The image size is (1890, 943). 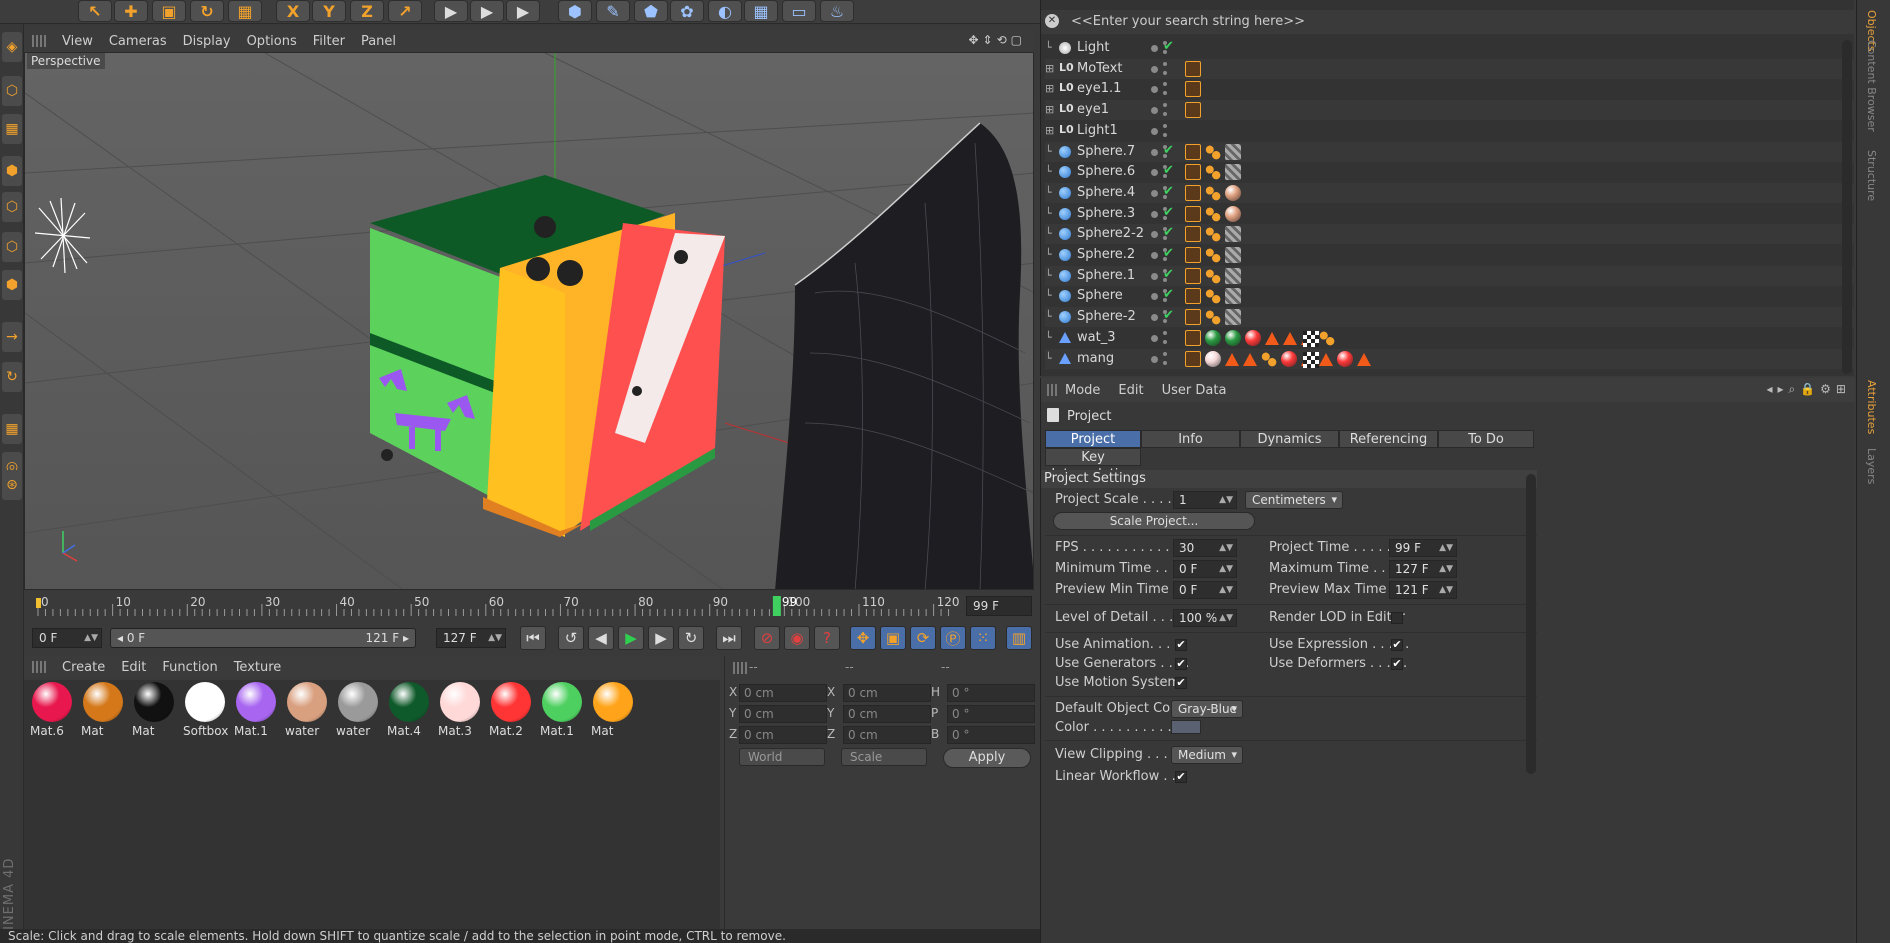 What do you see at coordinates (1397, 618) in the screenshot?
I see `render-lod-checkbox` at bounding box center [1397, 618].